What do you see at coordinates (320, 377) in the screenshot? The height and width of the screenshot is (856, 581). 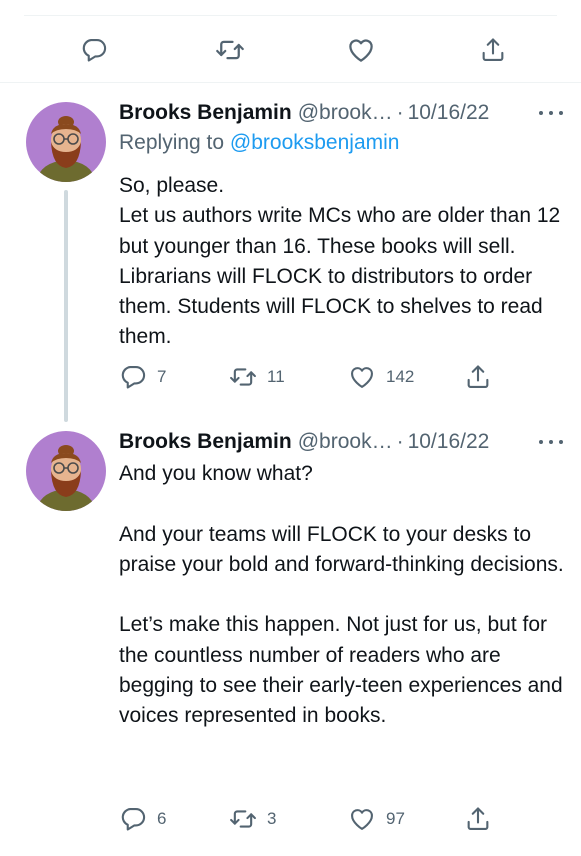 I see `tweet-actions: 7 11 142` at bounding box center [320, 377].